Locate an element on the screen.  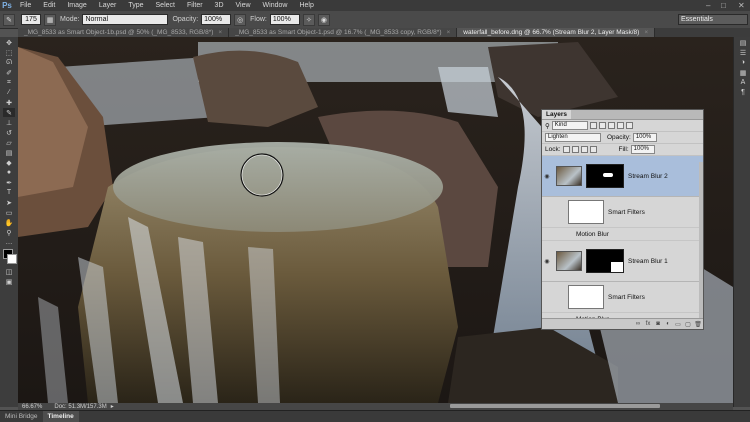
brush-tool-preset-icon: ✎ is located at coordinates (9, 19).